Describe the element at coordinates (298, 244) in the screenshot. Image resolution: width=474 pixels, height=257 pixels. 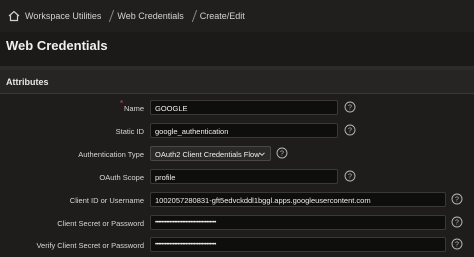
I see `verify-secret-input: ••••••••••••••••••••••••••••••••••••••` at that location.